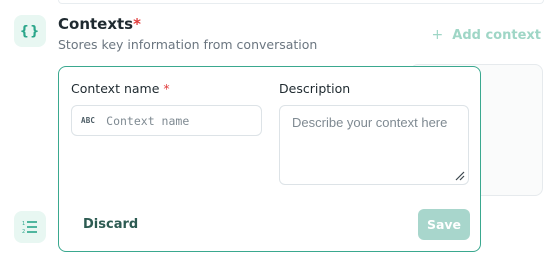 This screenshot has width=555, height=259. What do you see at coordinates (437, 35) in the screenshot?
I see `plus-icon: +` at bounding box center [437, 35].